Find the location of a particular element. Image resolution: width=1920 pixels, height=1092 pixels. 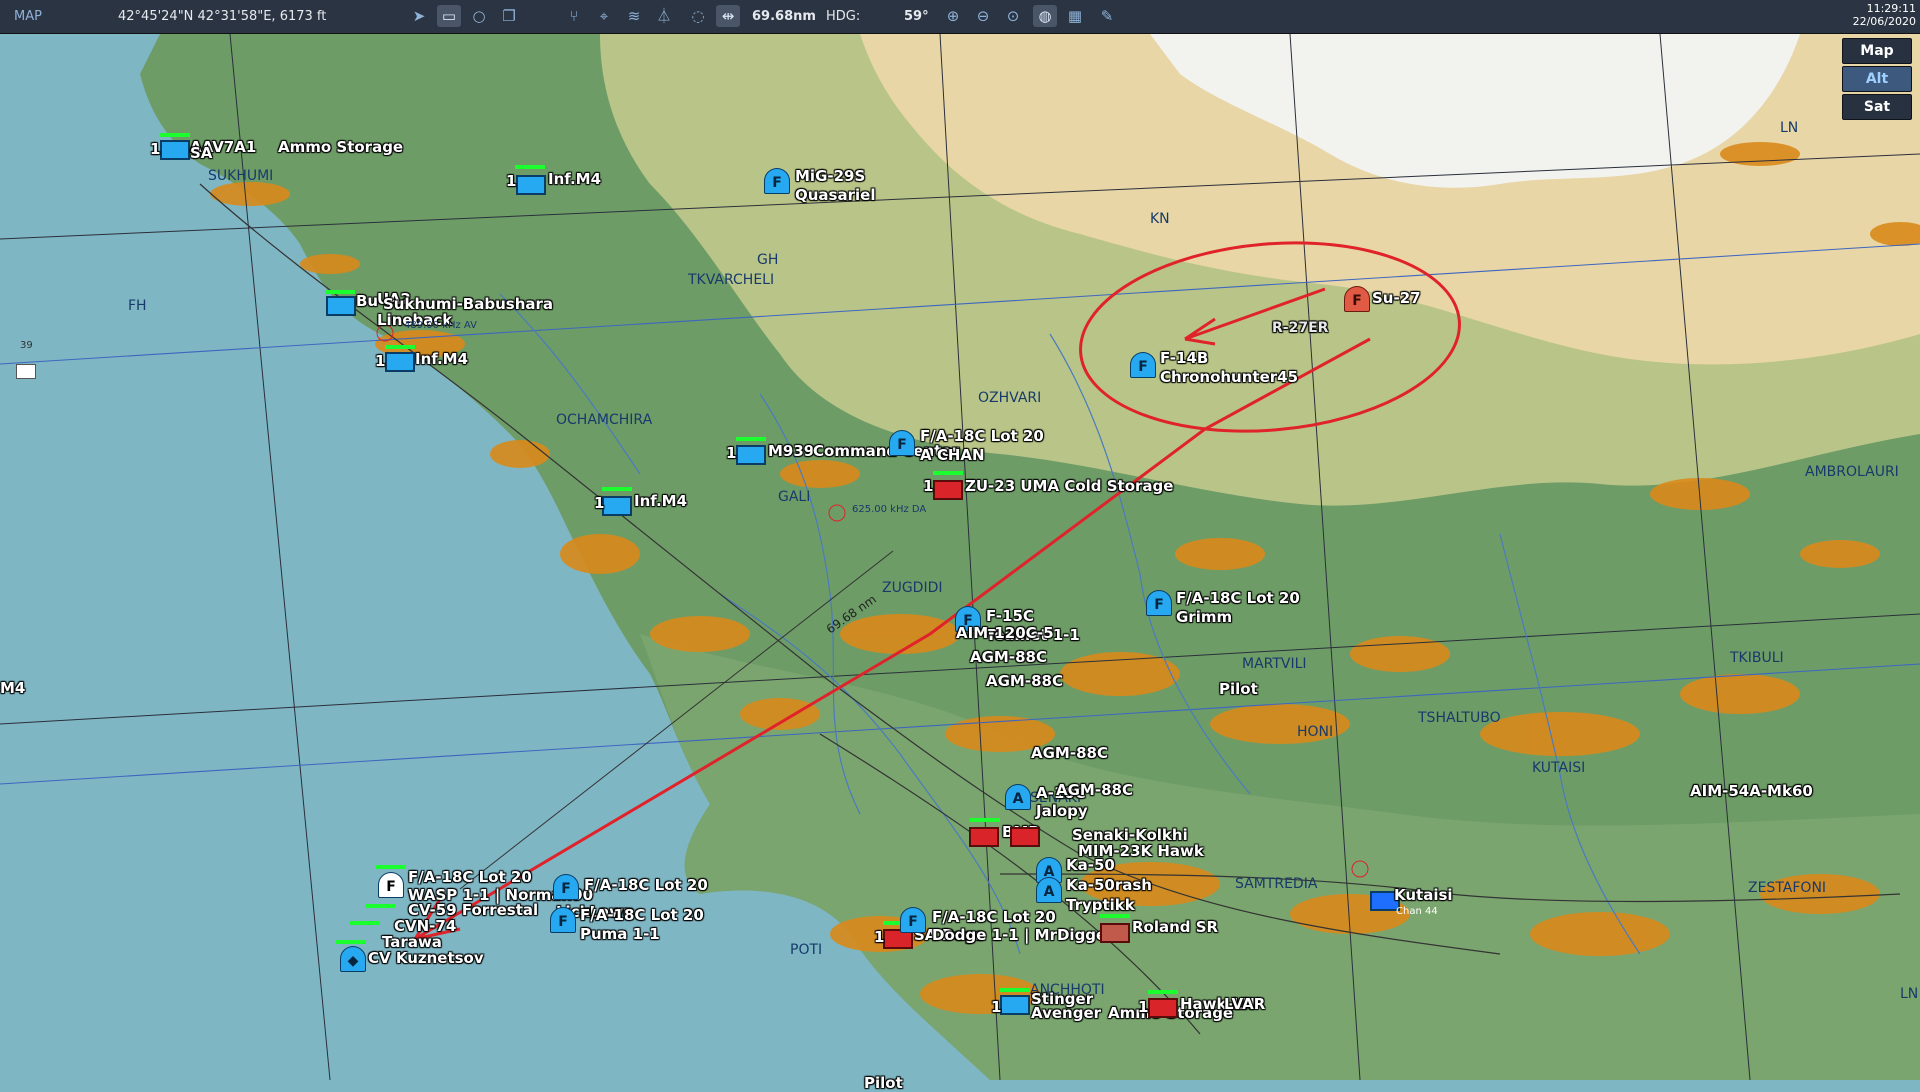

grid-icon: ▦ is located at coordinates (1075, 16).